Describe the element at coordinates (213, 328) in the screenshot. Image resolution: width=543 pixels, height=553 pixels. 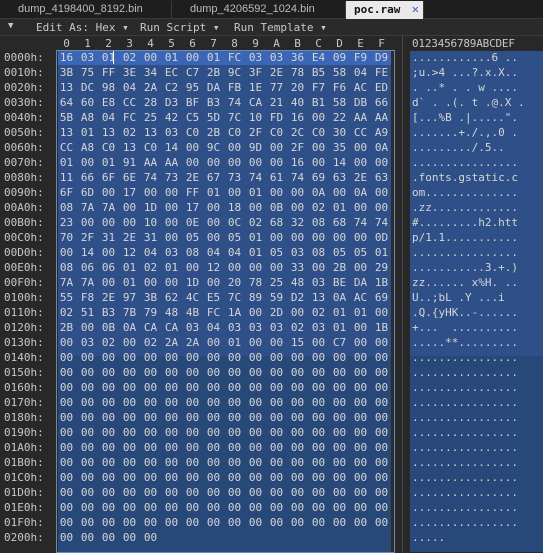
I see `hex-byte: 04` at that location.